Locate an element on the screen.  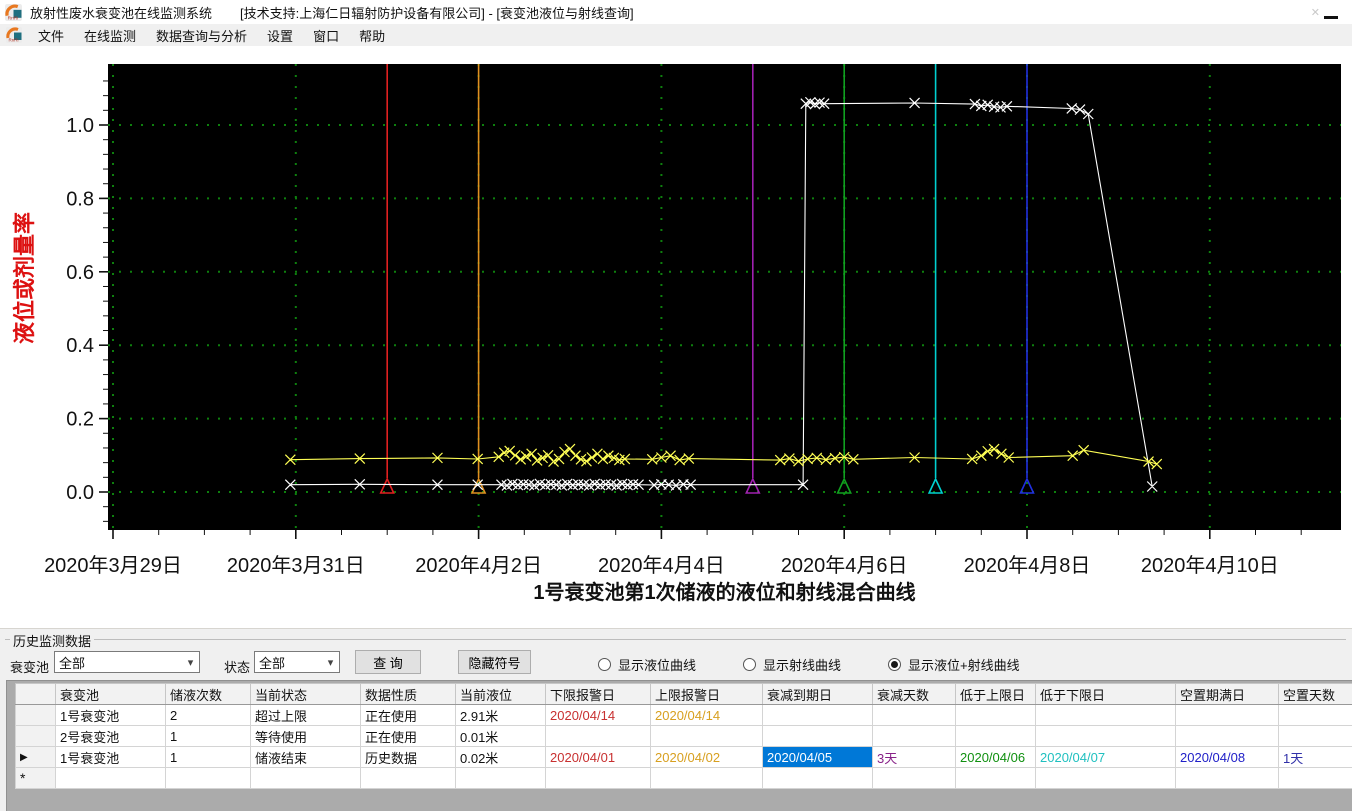
column-header: 衰减天数 is located at coordinates (914, 694).